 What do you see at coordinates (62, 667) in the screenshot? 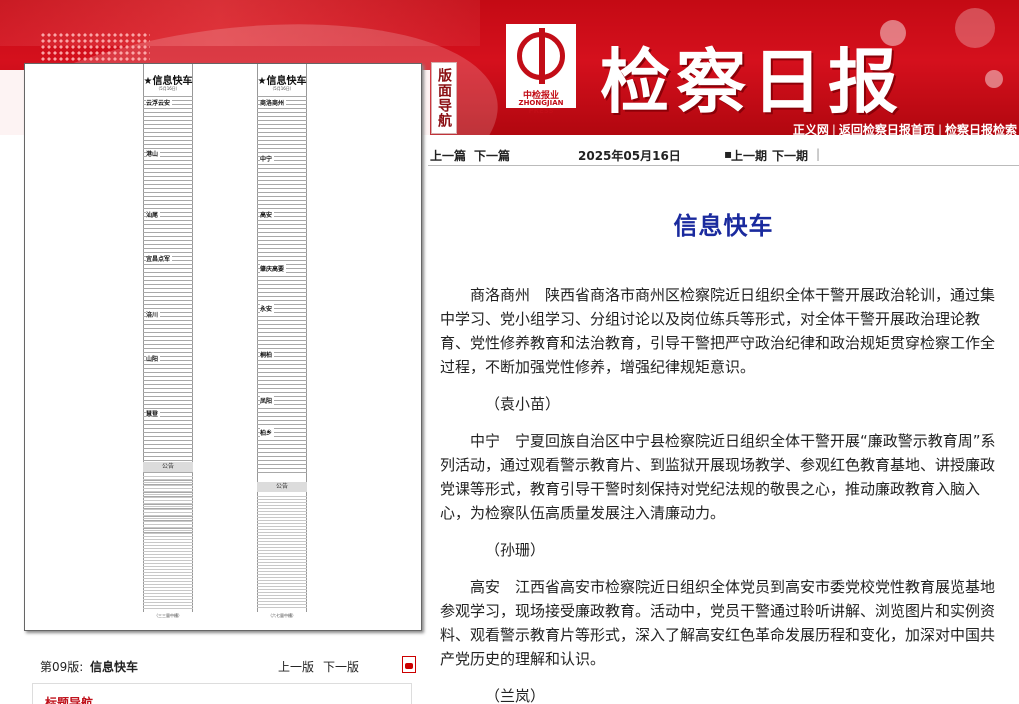
I see `edition-number: 第09版:` at bounding box center [62, 667].